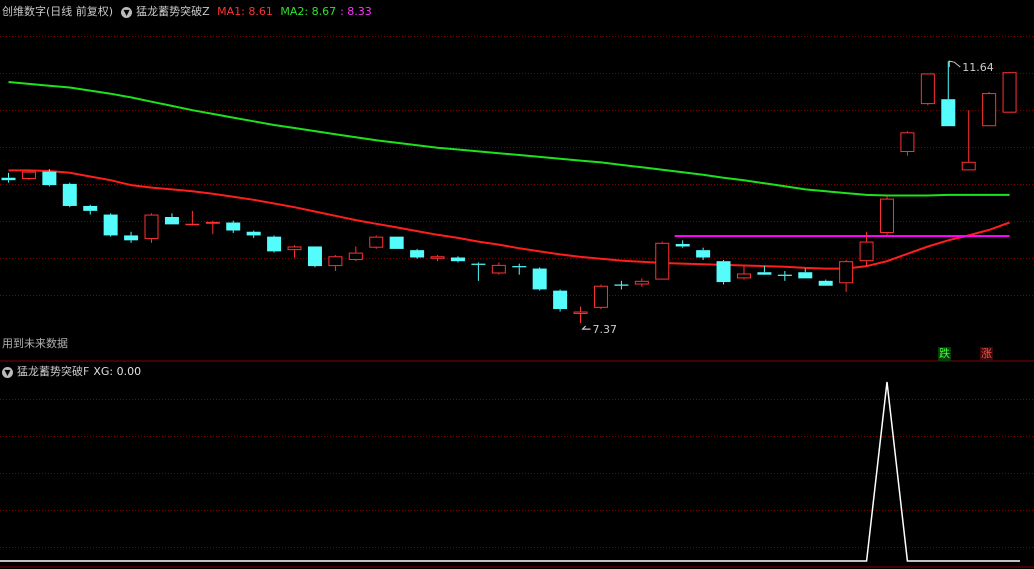 The height and width of the screenshot is (569, 1034). What do you see at coordinates (80, 11) in the screenshot?
I see `period-label: (日线 前复权)` at bounding box center [80, 11].